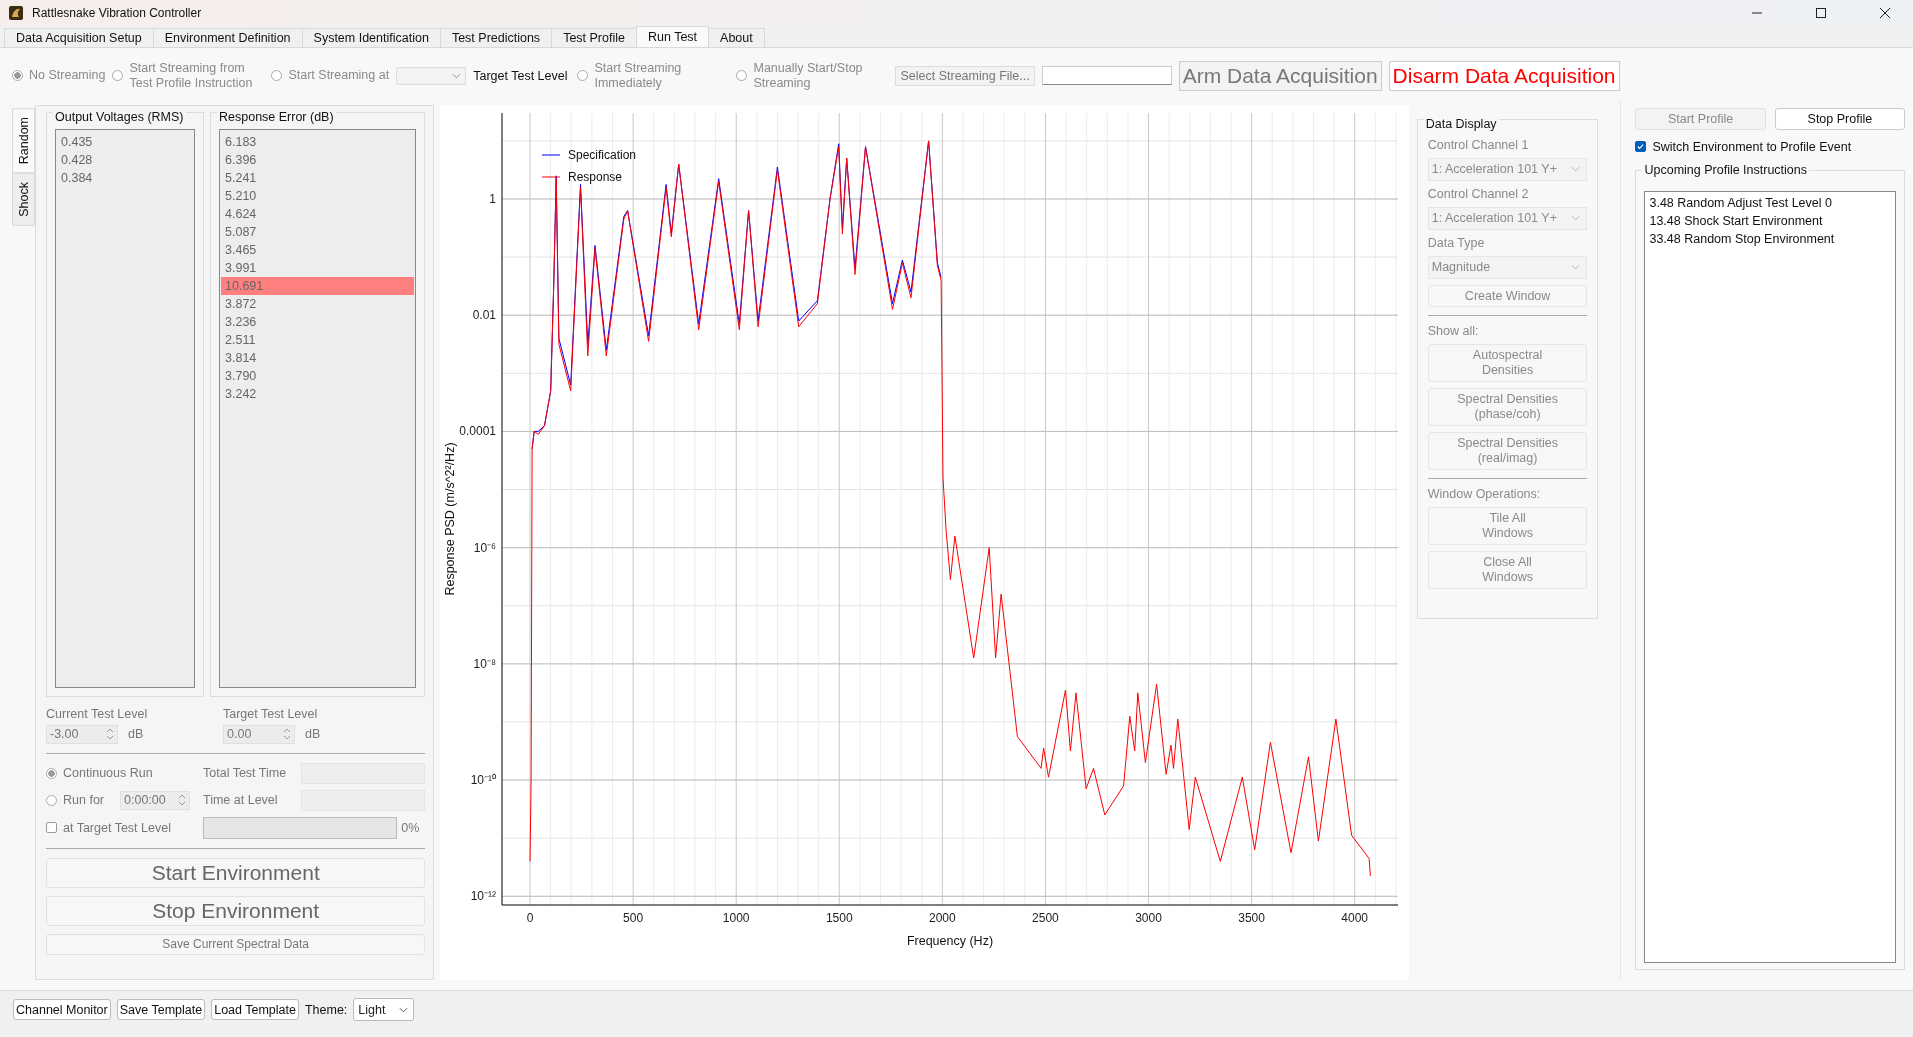 The image size is (1913, 1037). What do you see at coordinates (672, 36) in the screenshot?
I see `tab: Run Test` at bounding box center [672, 36].